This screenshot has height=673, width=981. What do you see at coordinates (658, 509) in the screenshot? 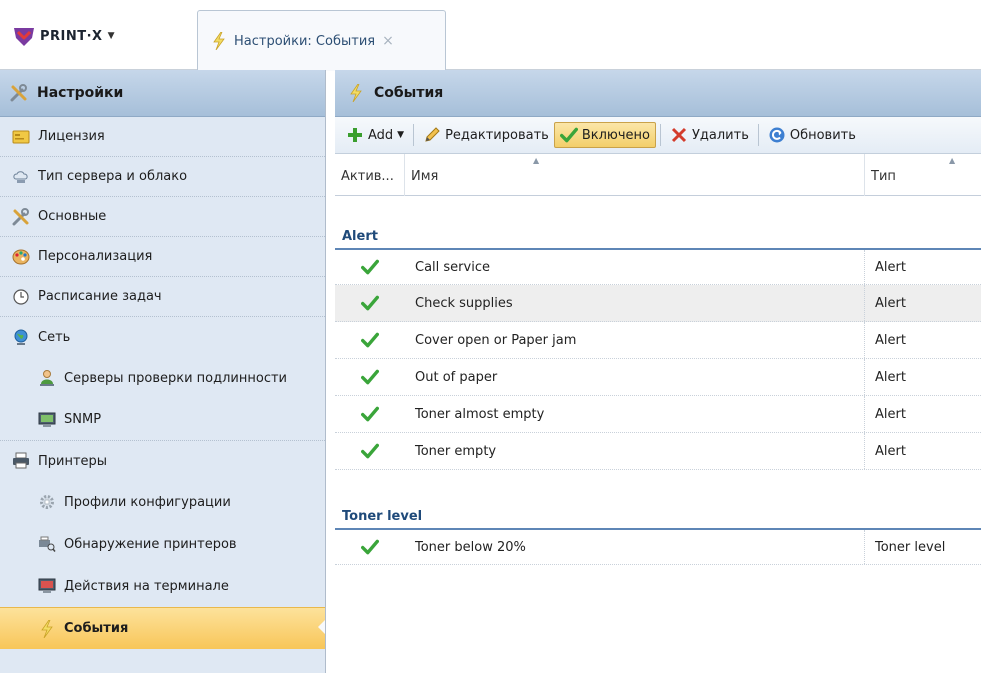
I see `group-header-toner-level: Toner level` at bounding box center [658, 509].